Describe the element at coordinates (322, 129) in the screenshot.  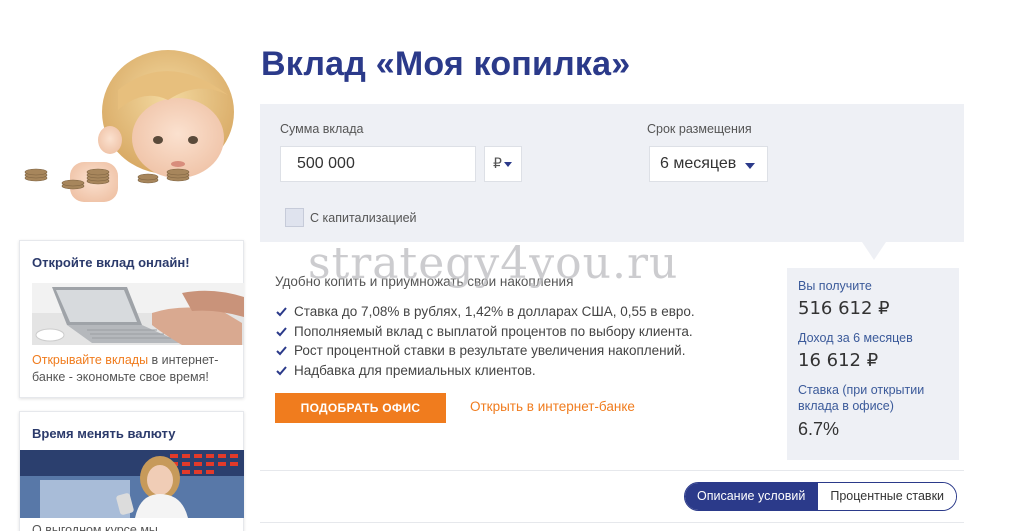
I see `deposit-sum-label: Сумма вклада` at that location.